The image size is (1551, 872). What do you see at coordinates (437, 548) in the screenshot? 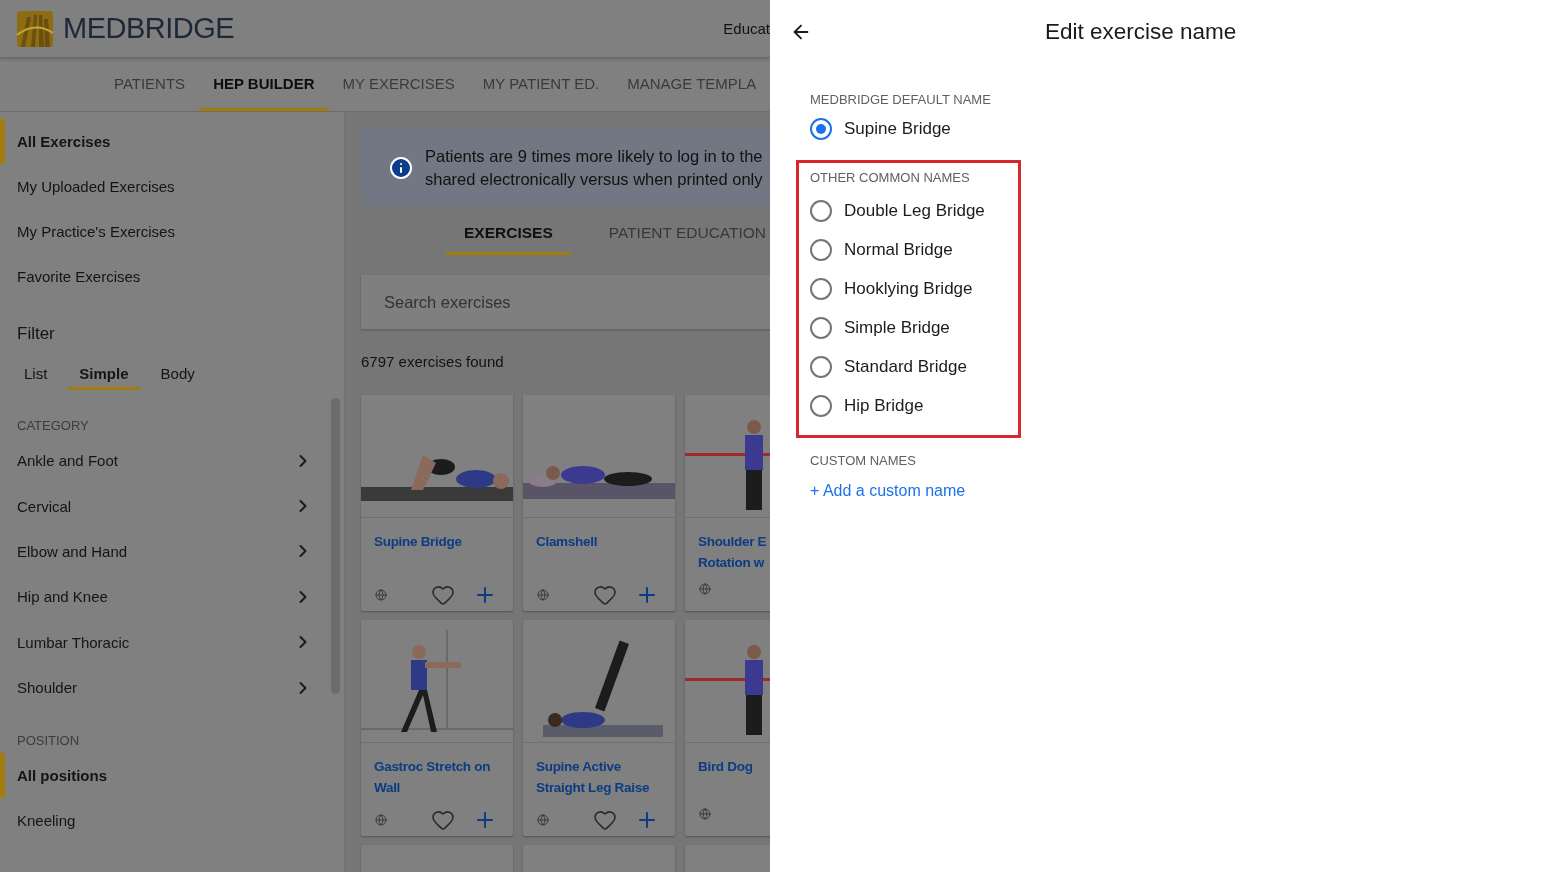
I see `exercise-title: Supine Bridge` at bounding box center [437, 548].